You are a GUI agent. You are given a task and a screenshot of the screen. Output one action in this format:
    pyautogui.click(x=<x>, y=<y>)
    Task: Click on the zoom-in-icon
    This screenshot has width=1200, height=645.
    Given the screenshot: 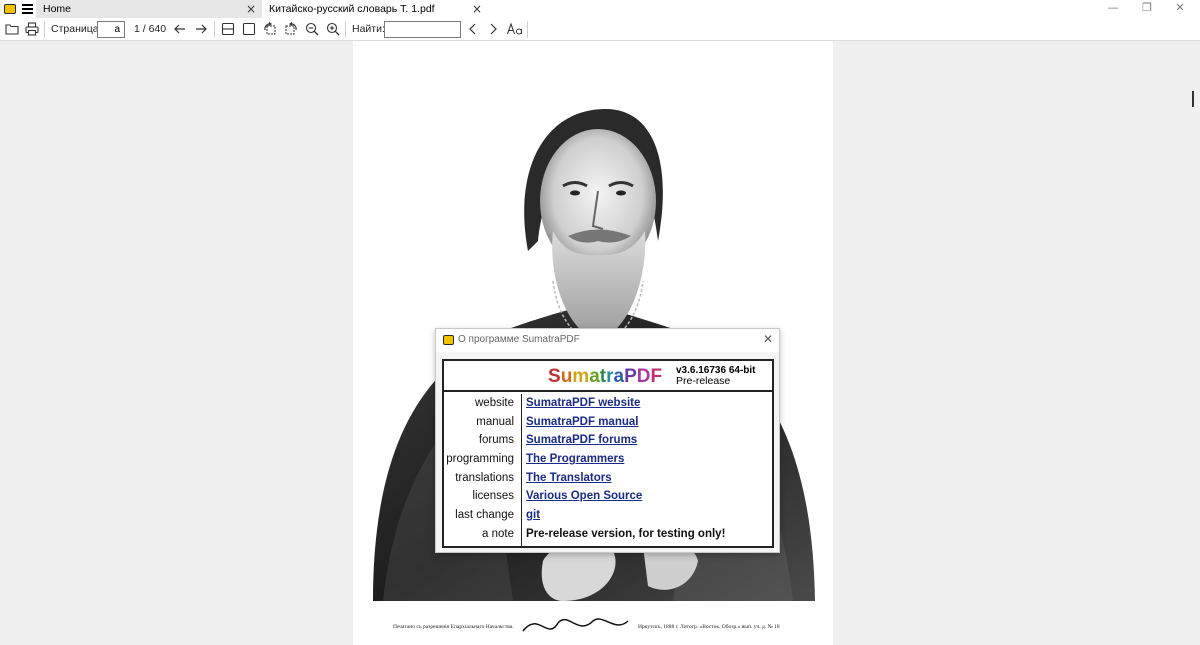 What is the action you would take?
    pyautogui.click(x=333, y=29)
    